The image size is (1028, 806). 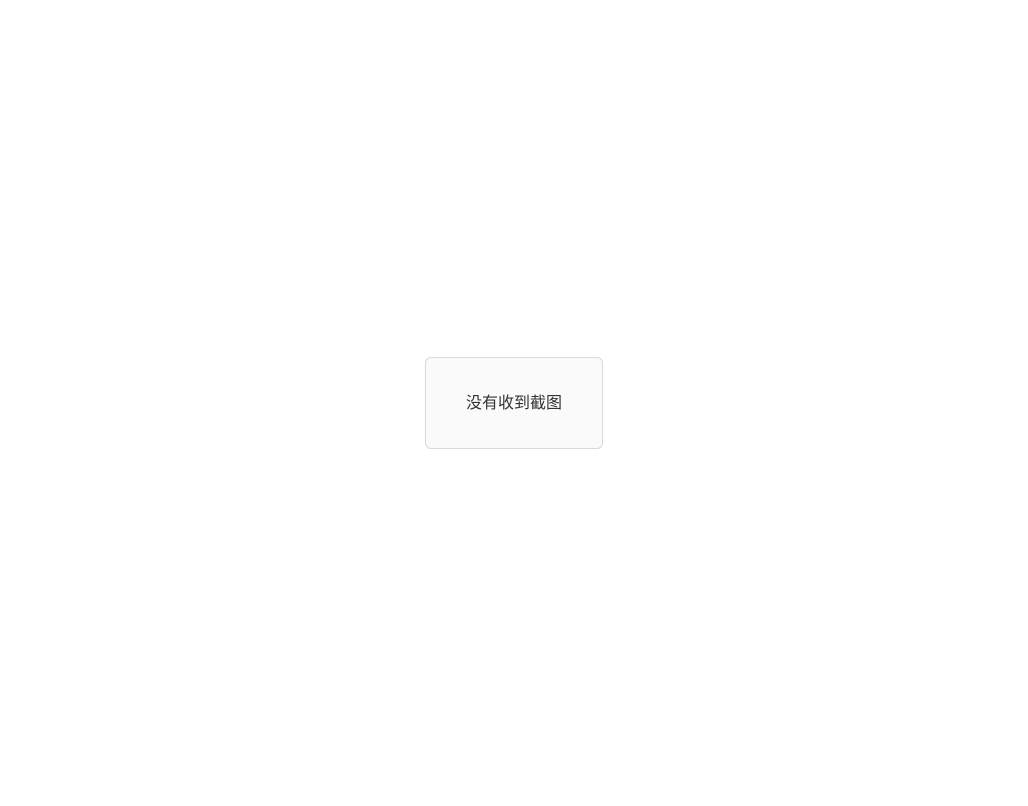 What do you see at coordinates (513, 403) in the screenshot?
I see `missing-image-notice: 没有收到截图` at bounding box center [513, 403].